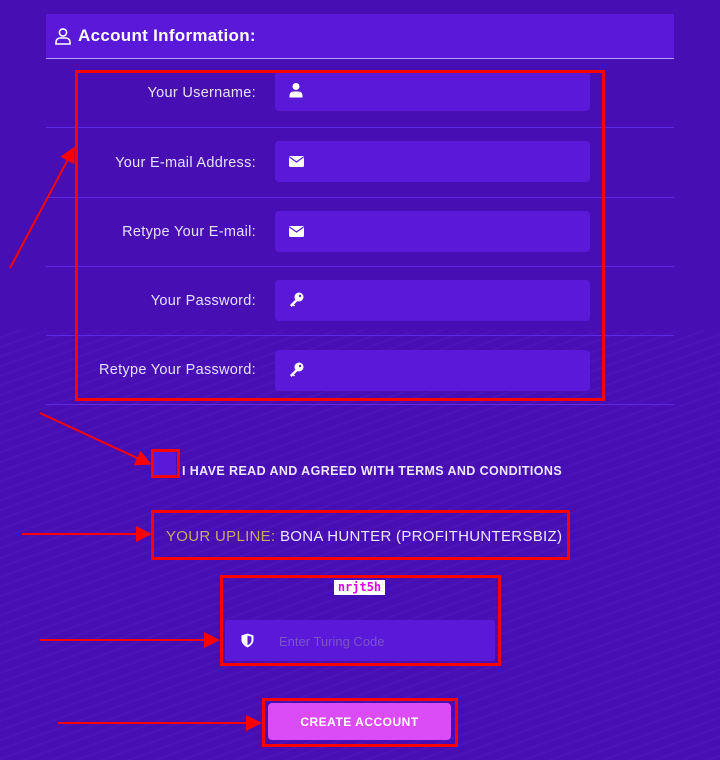  Describe the element at coordinates (165, 463) in the screenshot. I see `annotation-box-checkbox` at that location.